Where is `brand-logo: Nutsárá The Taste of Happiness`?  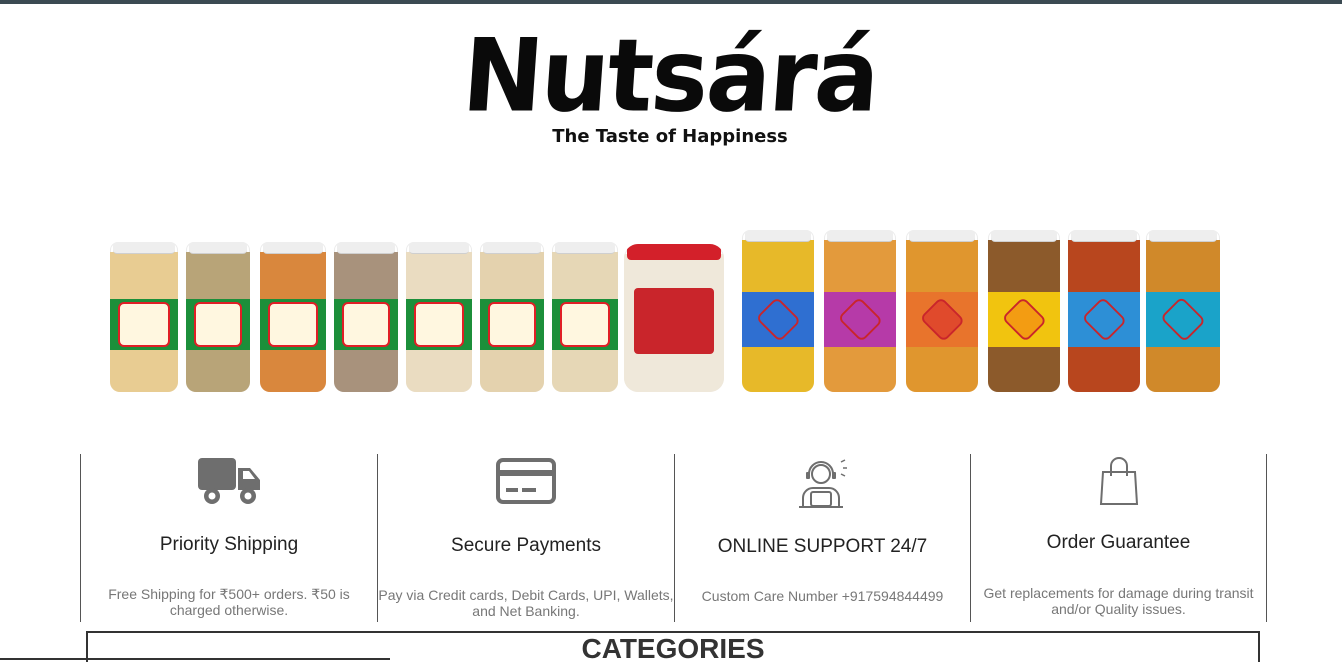
brand-logo: Nutsárá The Taste of Happiness is located at coordinates (670, 87).